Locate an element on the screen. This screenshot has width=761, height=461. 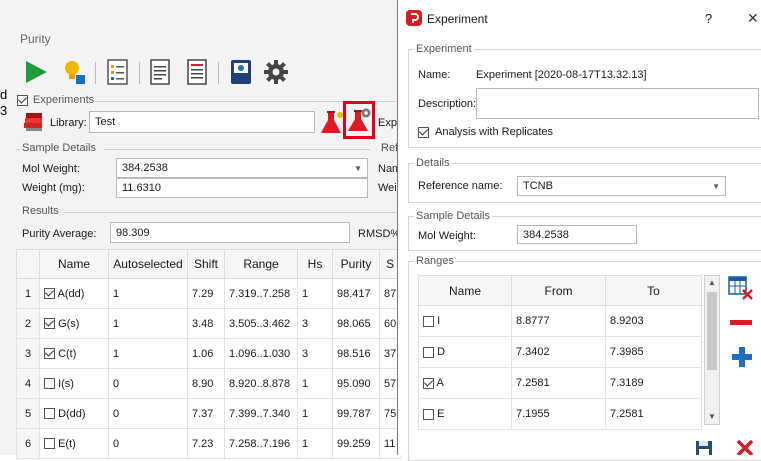
row-number: 3 is located at coordinates (28, 353).